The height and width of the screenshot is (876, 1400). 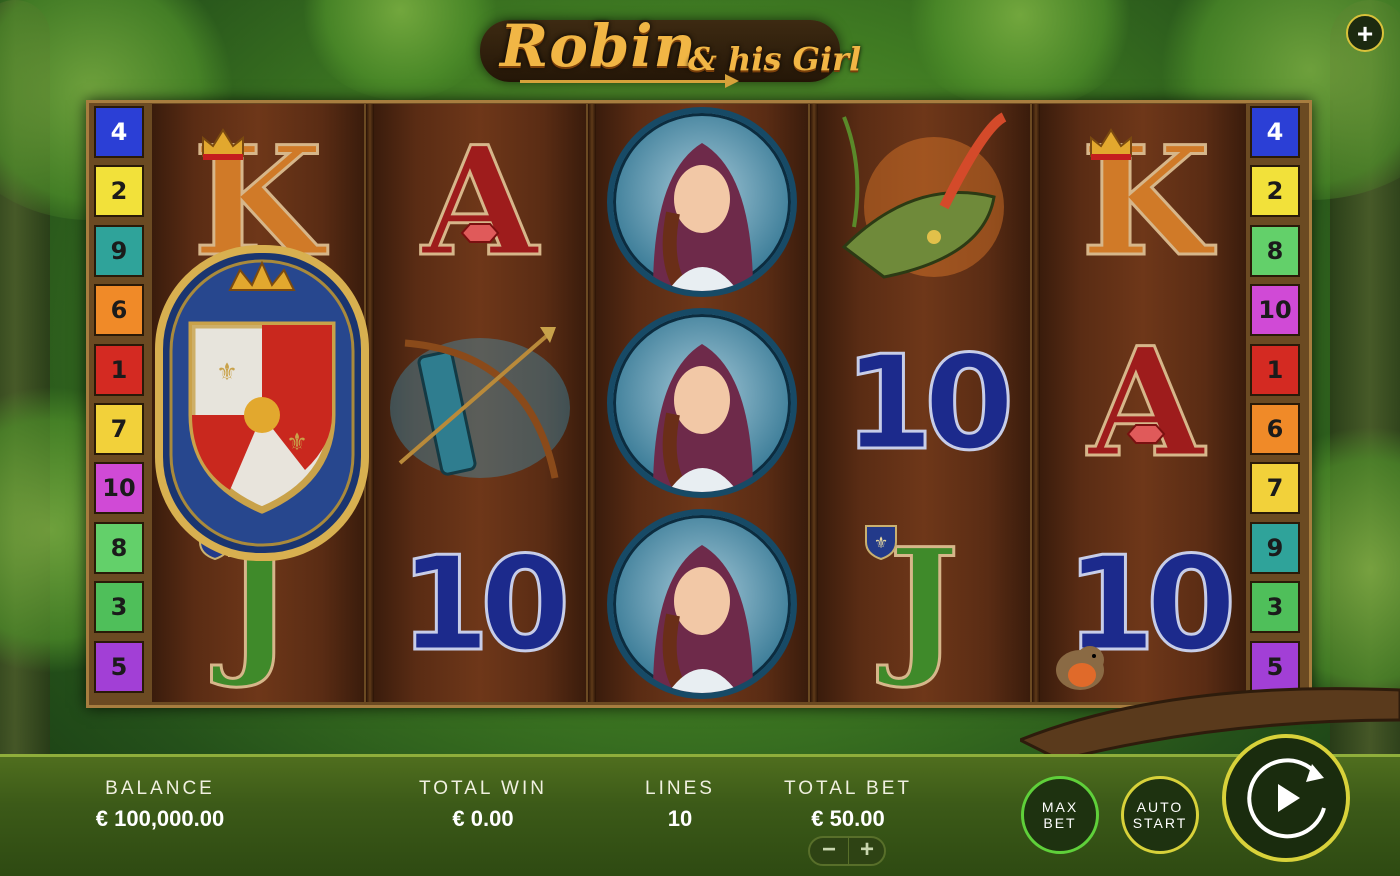 I want to click on lines-value: 10, so click(x=680, y=818).